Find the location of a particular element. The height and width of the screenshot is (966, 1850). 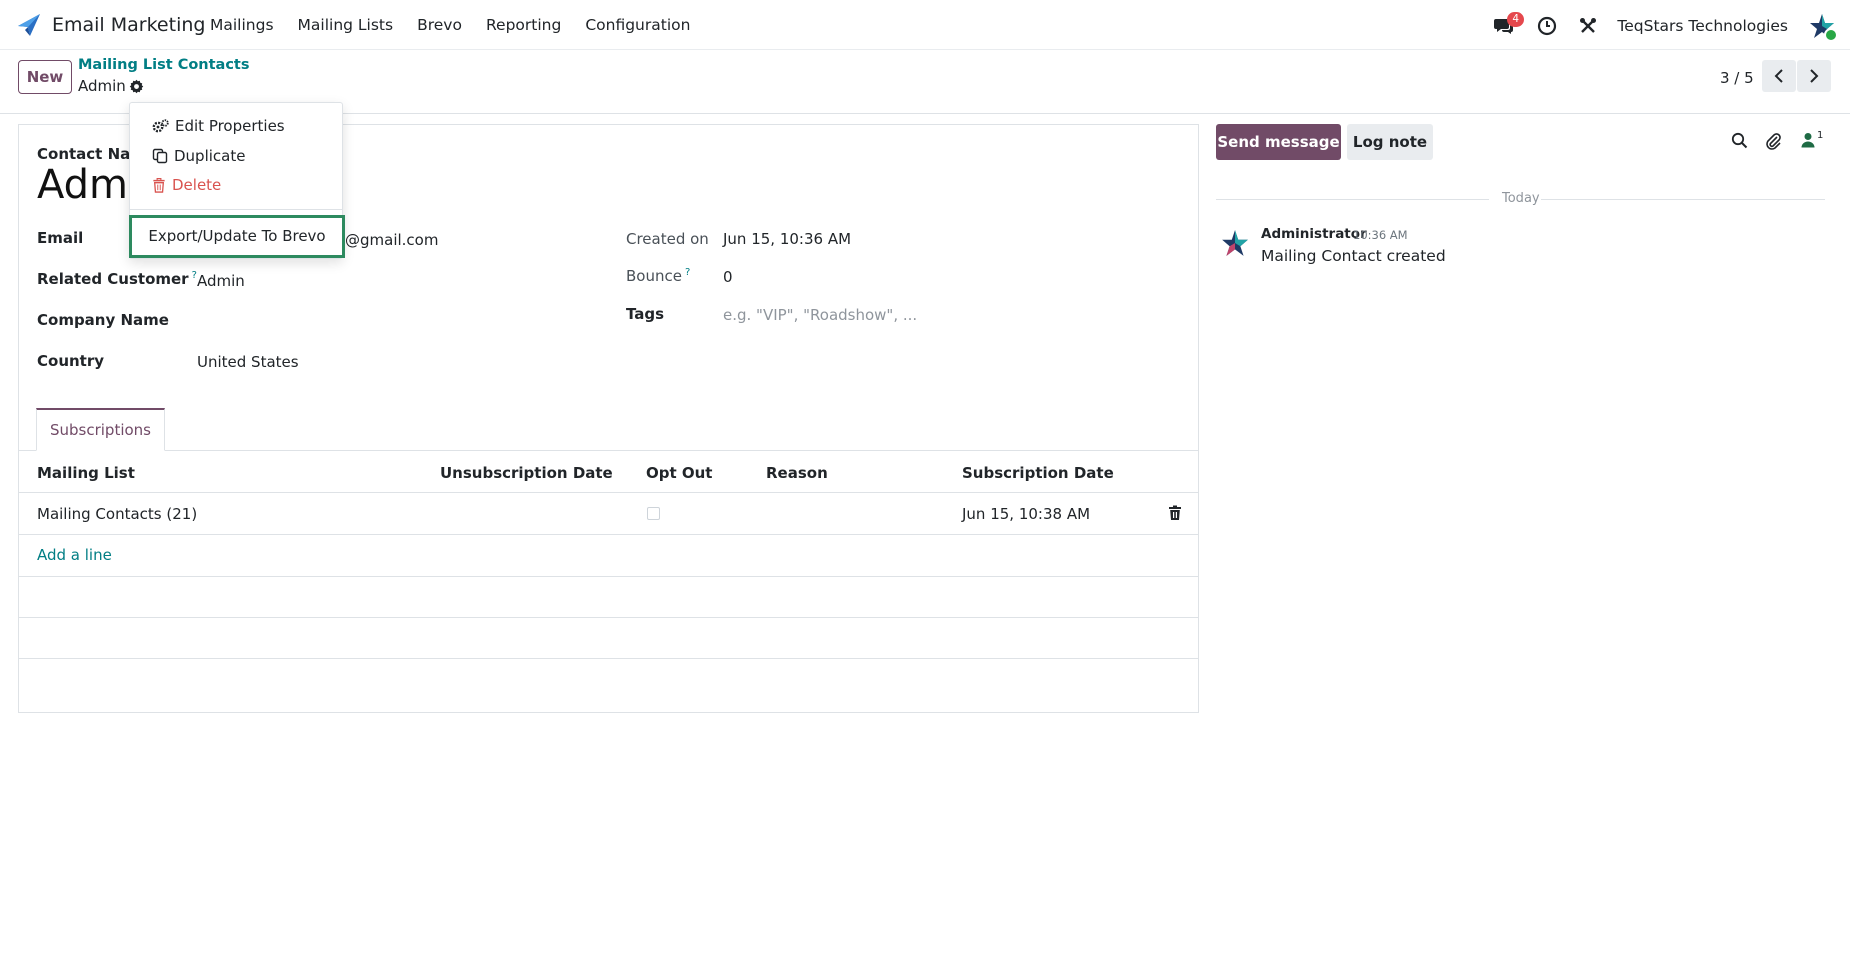

new-button: New is located at coordinates (45, 77).